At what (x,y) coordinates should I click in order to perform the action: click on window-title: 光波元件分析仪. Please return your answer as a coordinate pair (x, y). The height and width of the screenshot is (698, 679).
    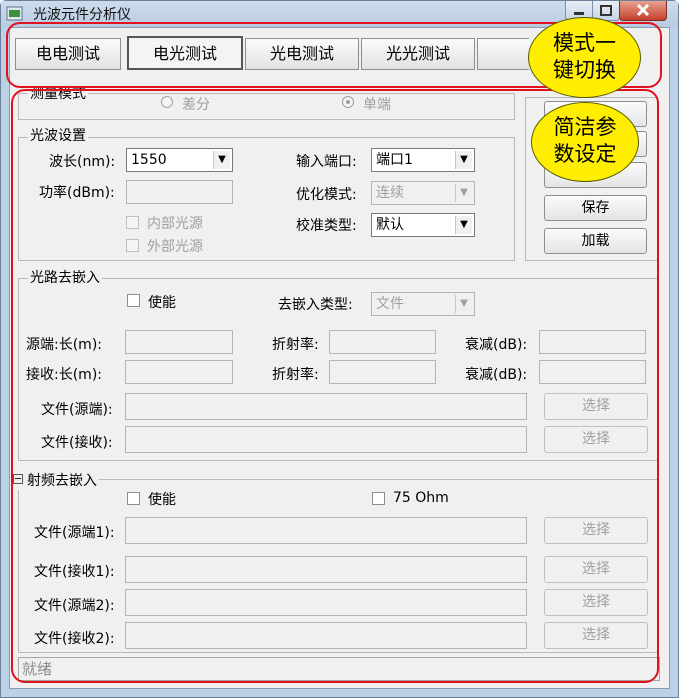
    Looking at the image, I should click on (82, 15).